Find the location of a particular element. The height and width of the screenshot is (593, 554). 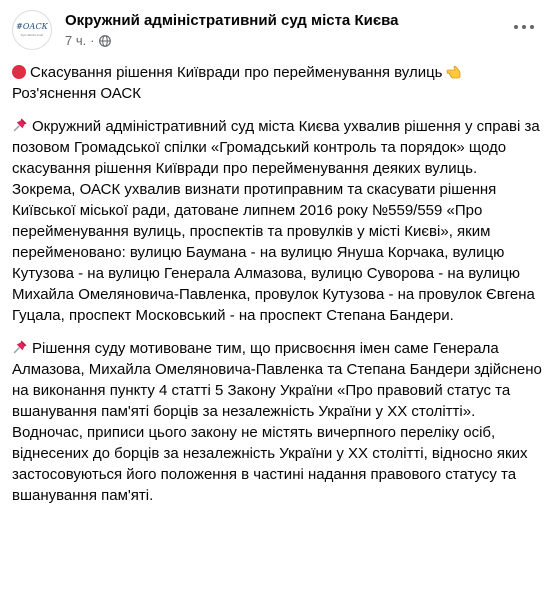

post-timestamp: 7 ч. is located at coordinates (75, 40).